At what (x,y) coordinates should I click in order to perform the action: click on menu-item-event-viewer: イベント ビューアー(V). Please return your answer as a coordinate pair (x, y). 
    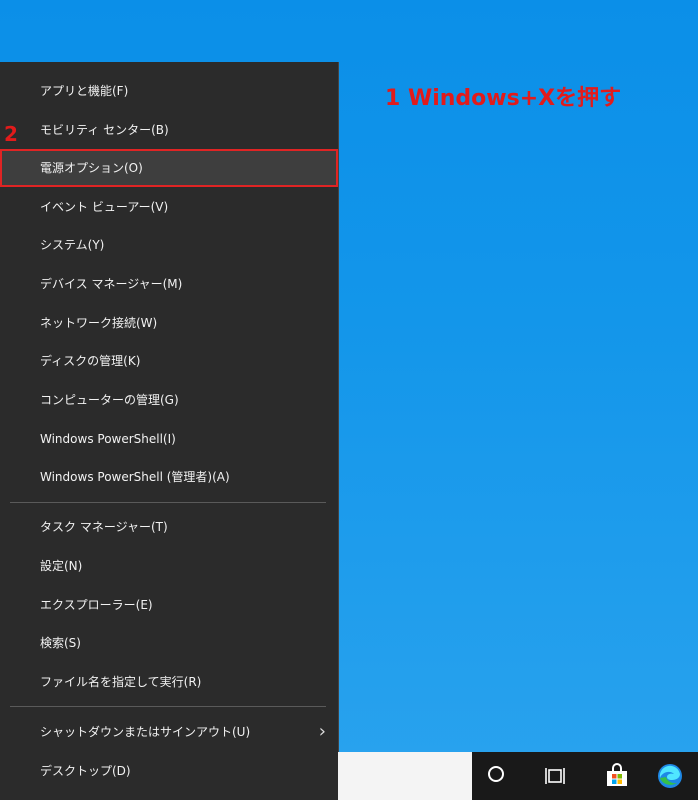
    Looking at the image, I should click on (169, 207).